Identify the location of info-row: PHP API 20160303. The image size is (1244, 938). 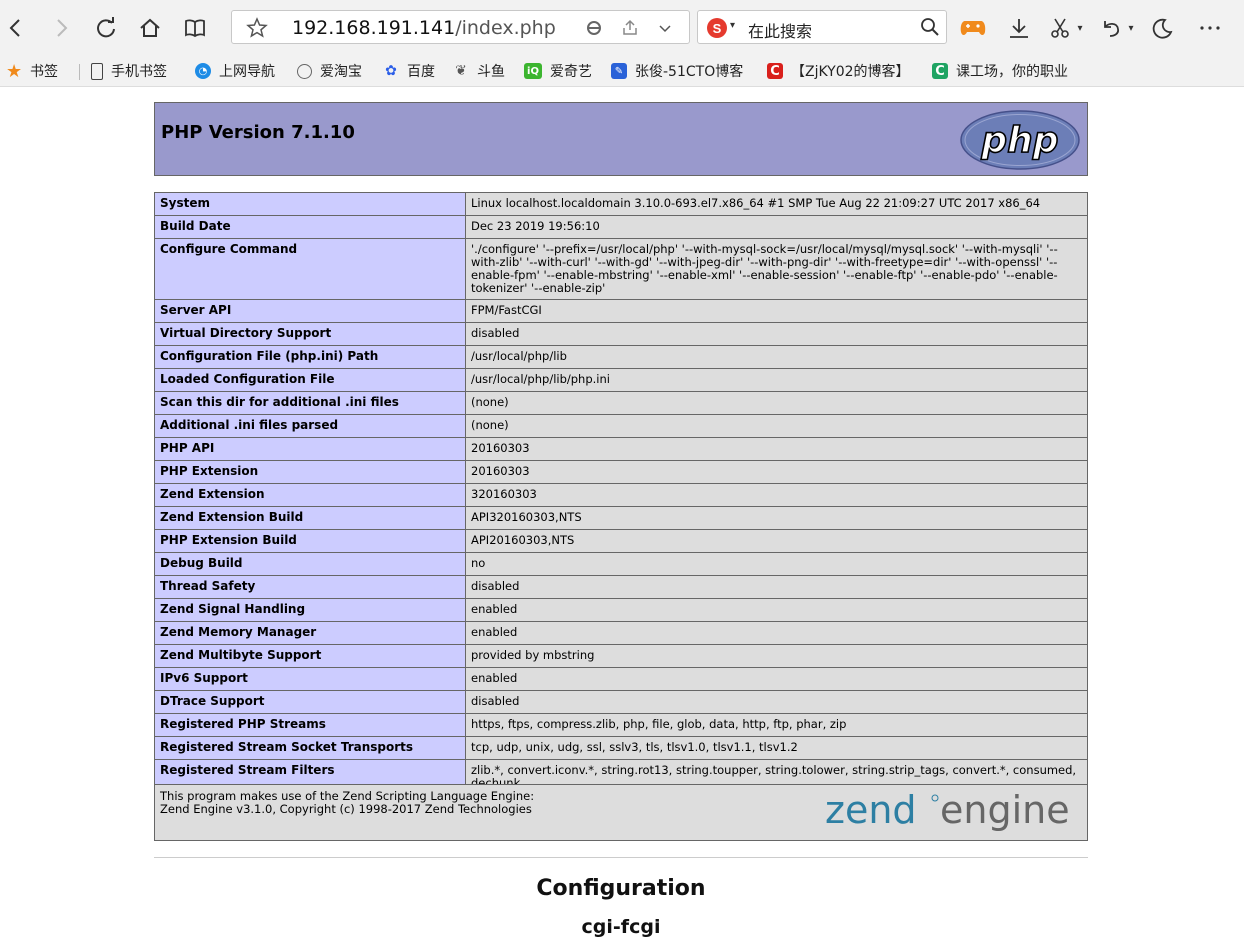
(621, 449).